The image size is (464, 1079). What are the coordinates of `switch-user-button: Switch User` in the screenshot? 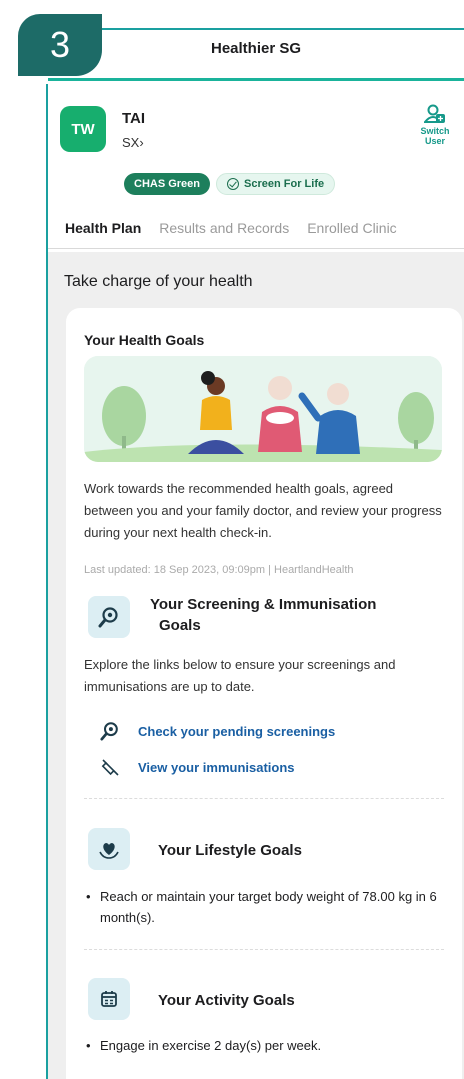 It's located at (435, 125).